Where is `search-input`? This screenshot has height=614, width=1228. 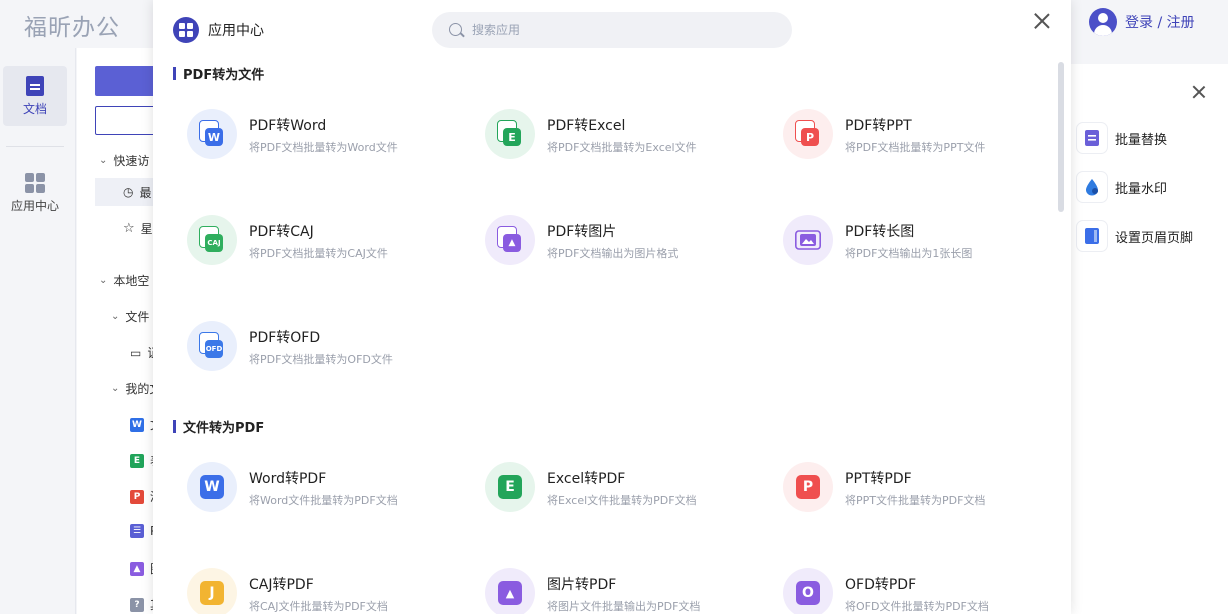 search-input is located at coordinates (612, 30).